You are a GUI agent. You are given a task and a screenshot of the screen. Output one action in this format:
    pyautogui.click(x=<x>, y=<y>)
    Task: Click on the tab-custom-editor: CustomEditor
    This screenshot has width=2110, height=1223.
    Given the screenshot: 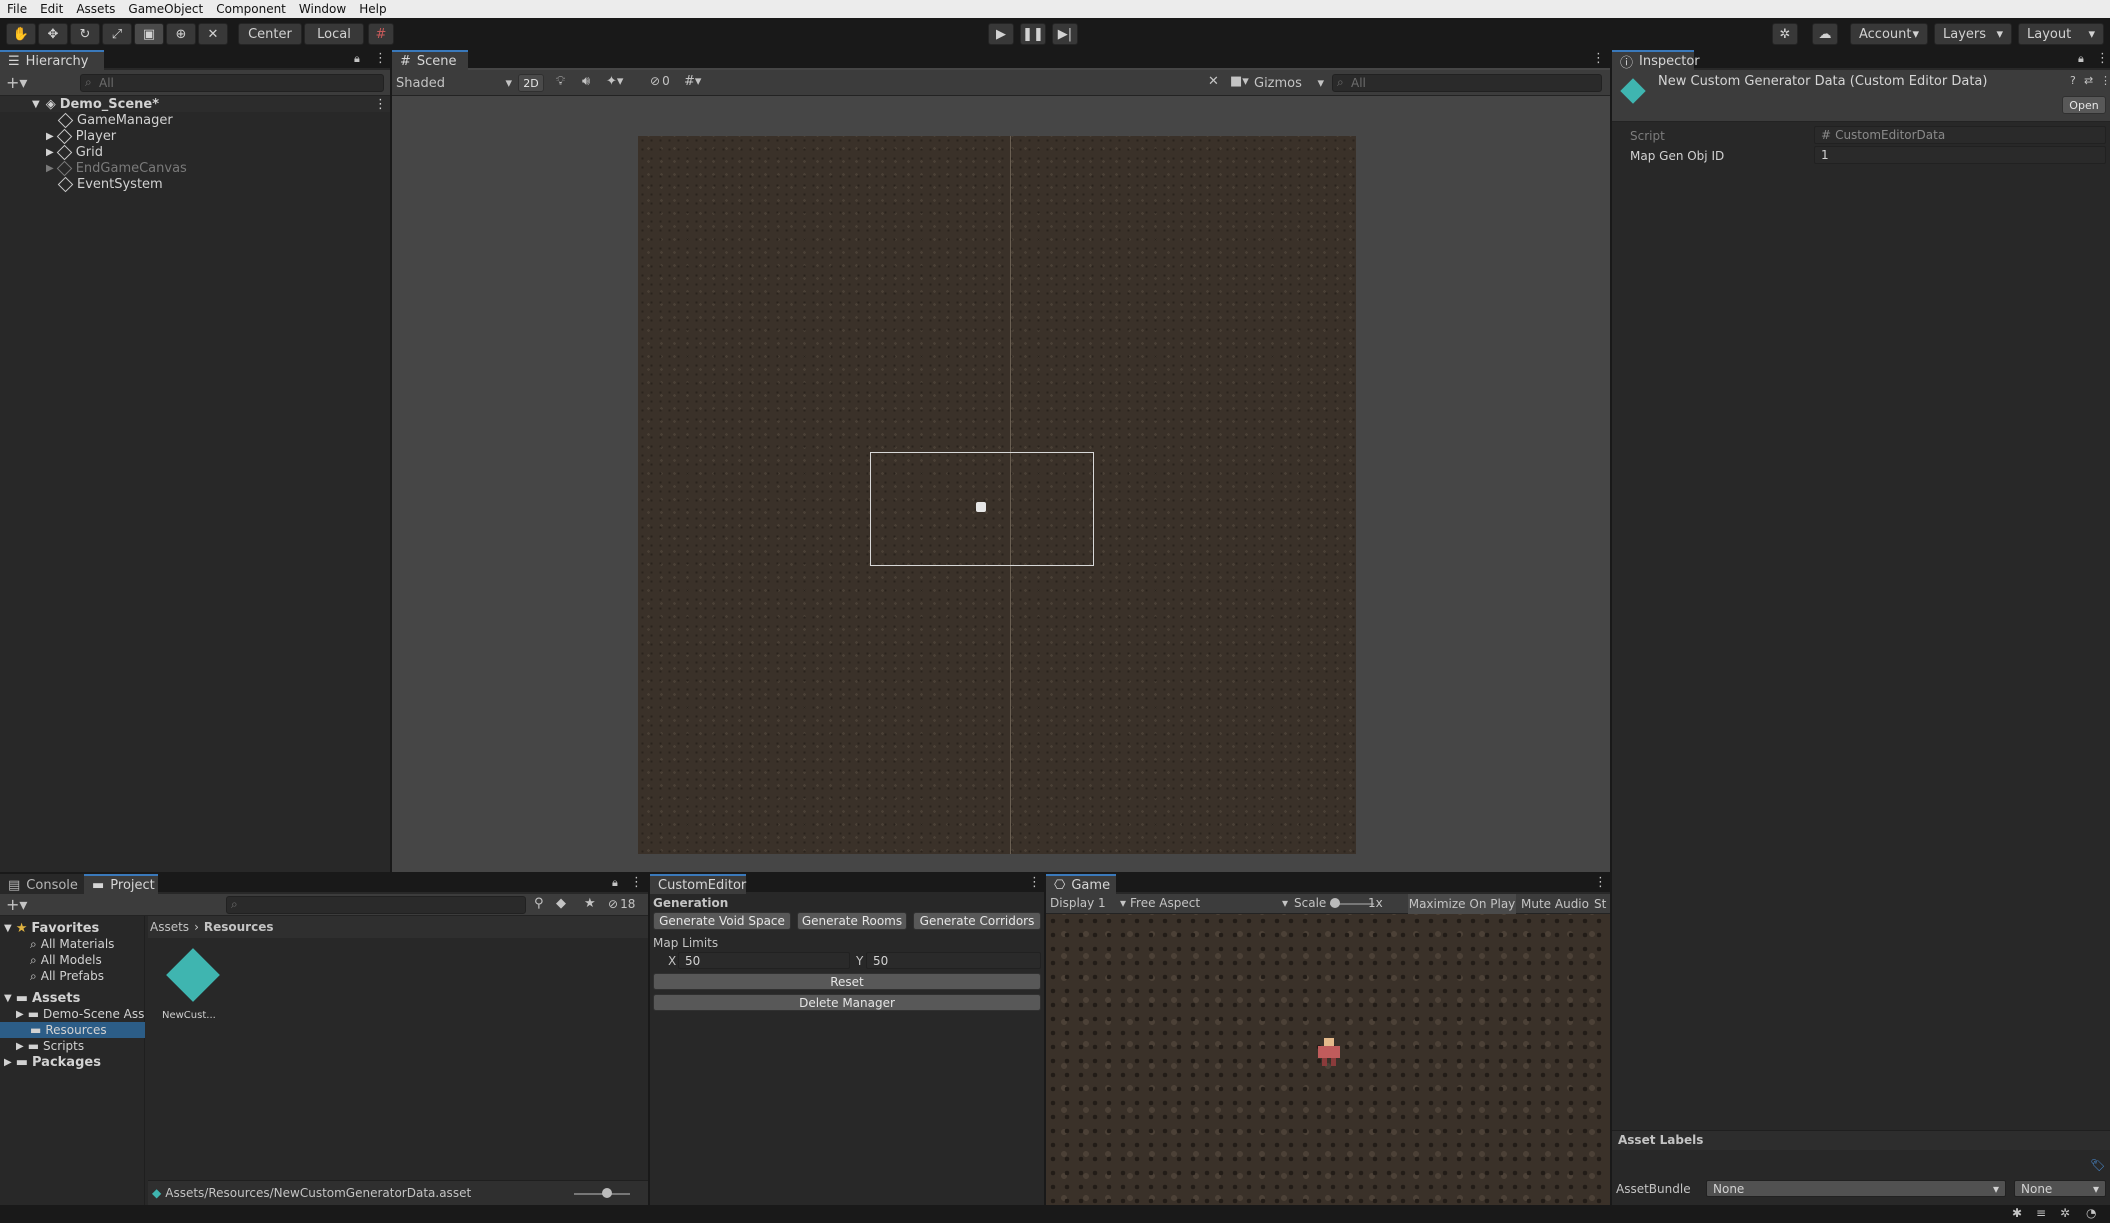 What is the action you would take?
    pyautogui.click(x=698, y=884)
    